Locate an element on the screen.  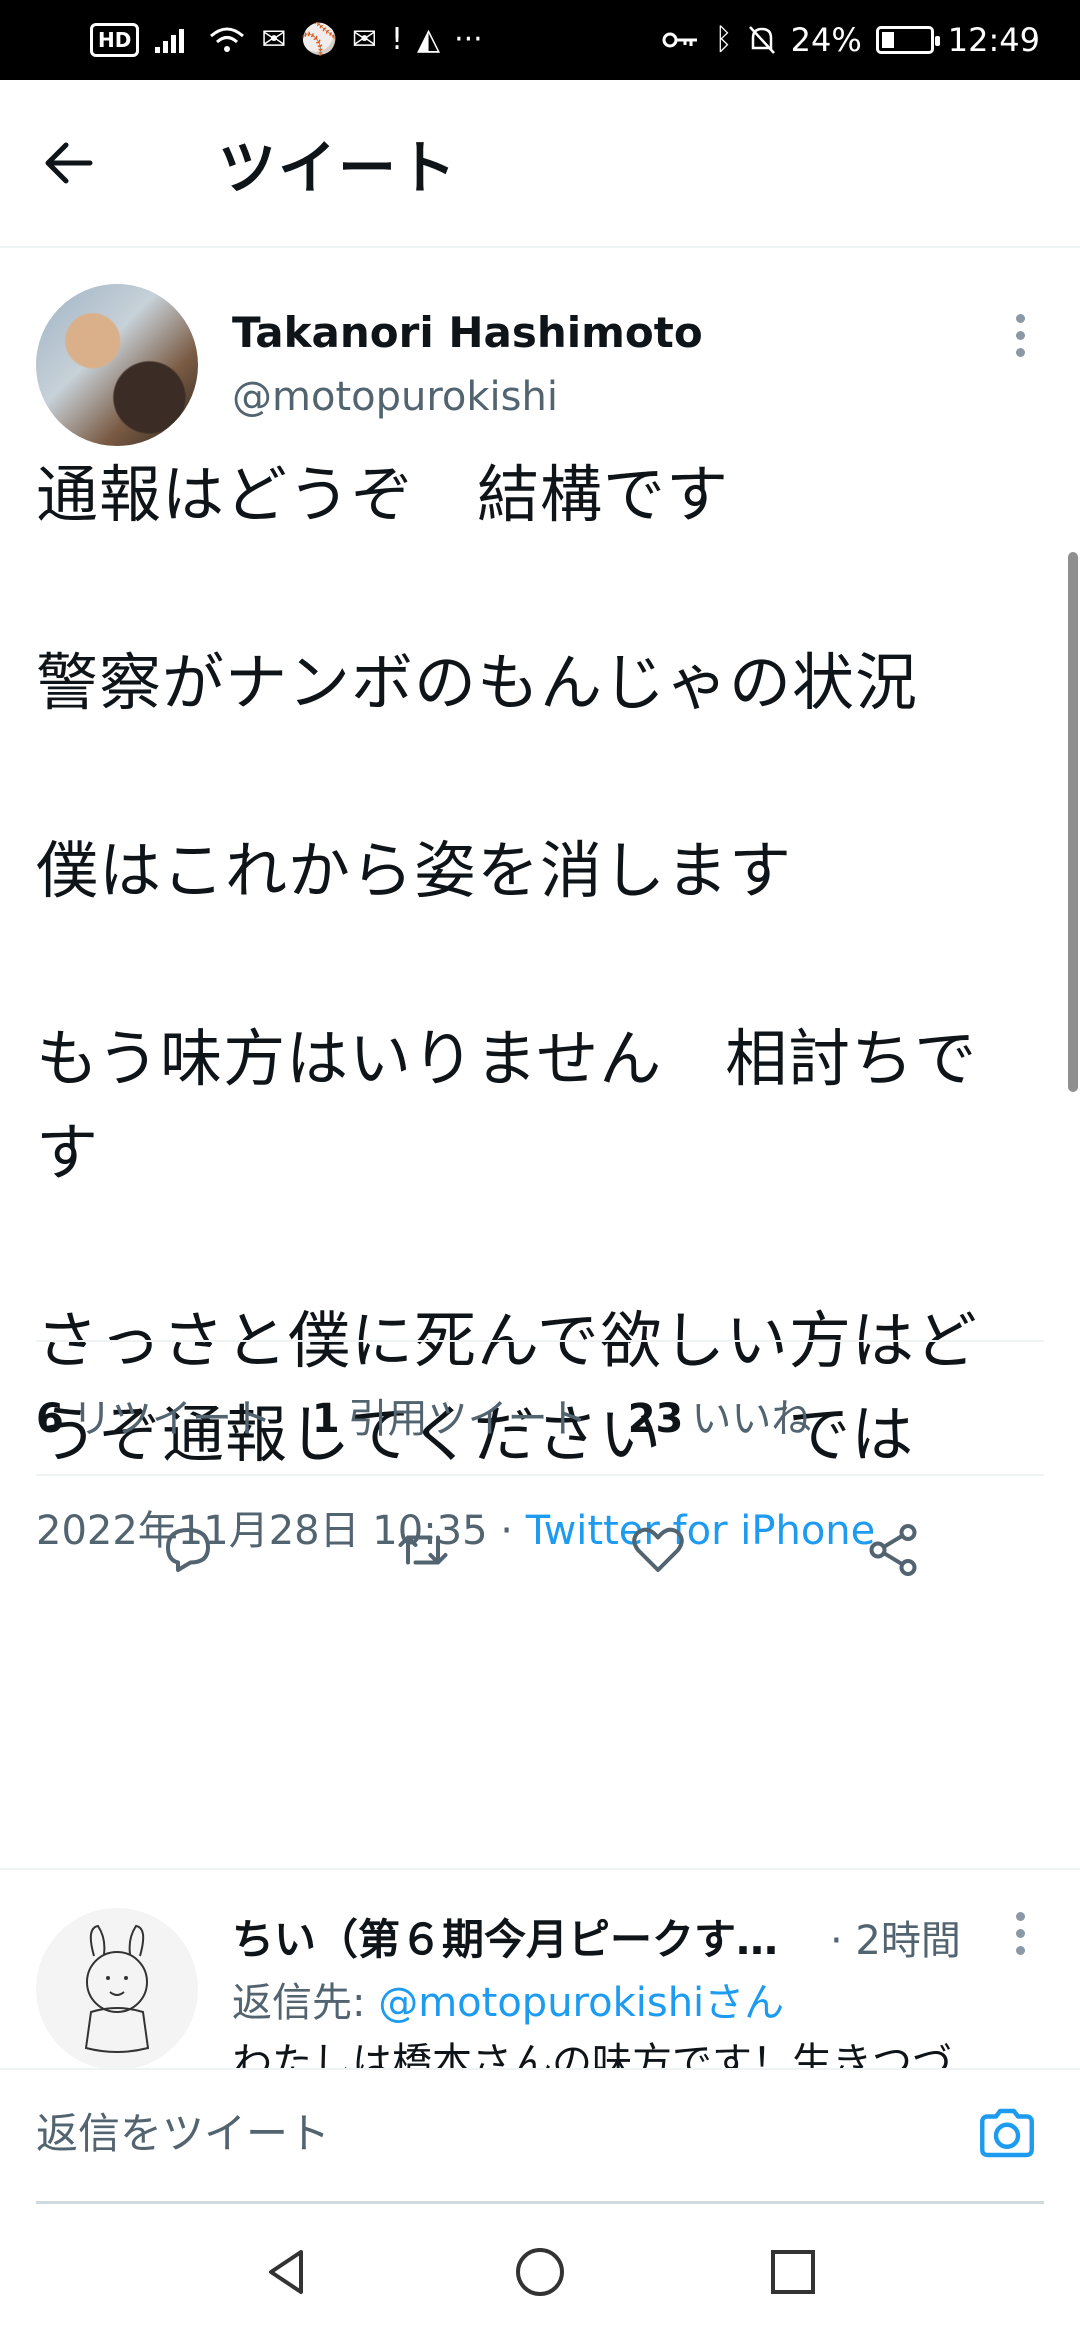
home-circle-icon is located at coordinates (540, 2272).